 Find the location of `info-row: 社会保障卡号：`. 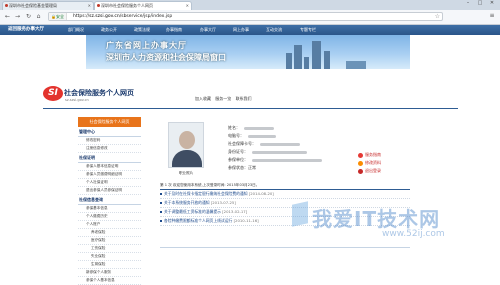

info-row: 社会保障卡号： is located at coordinates (275, 145).